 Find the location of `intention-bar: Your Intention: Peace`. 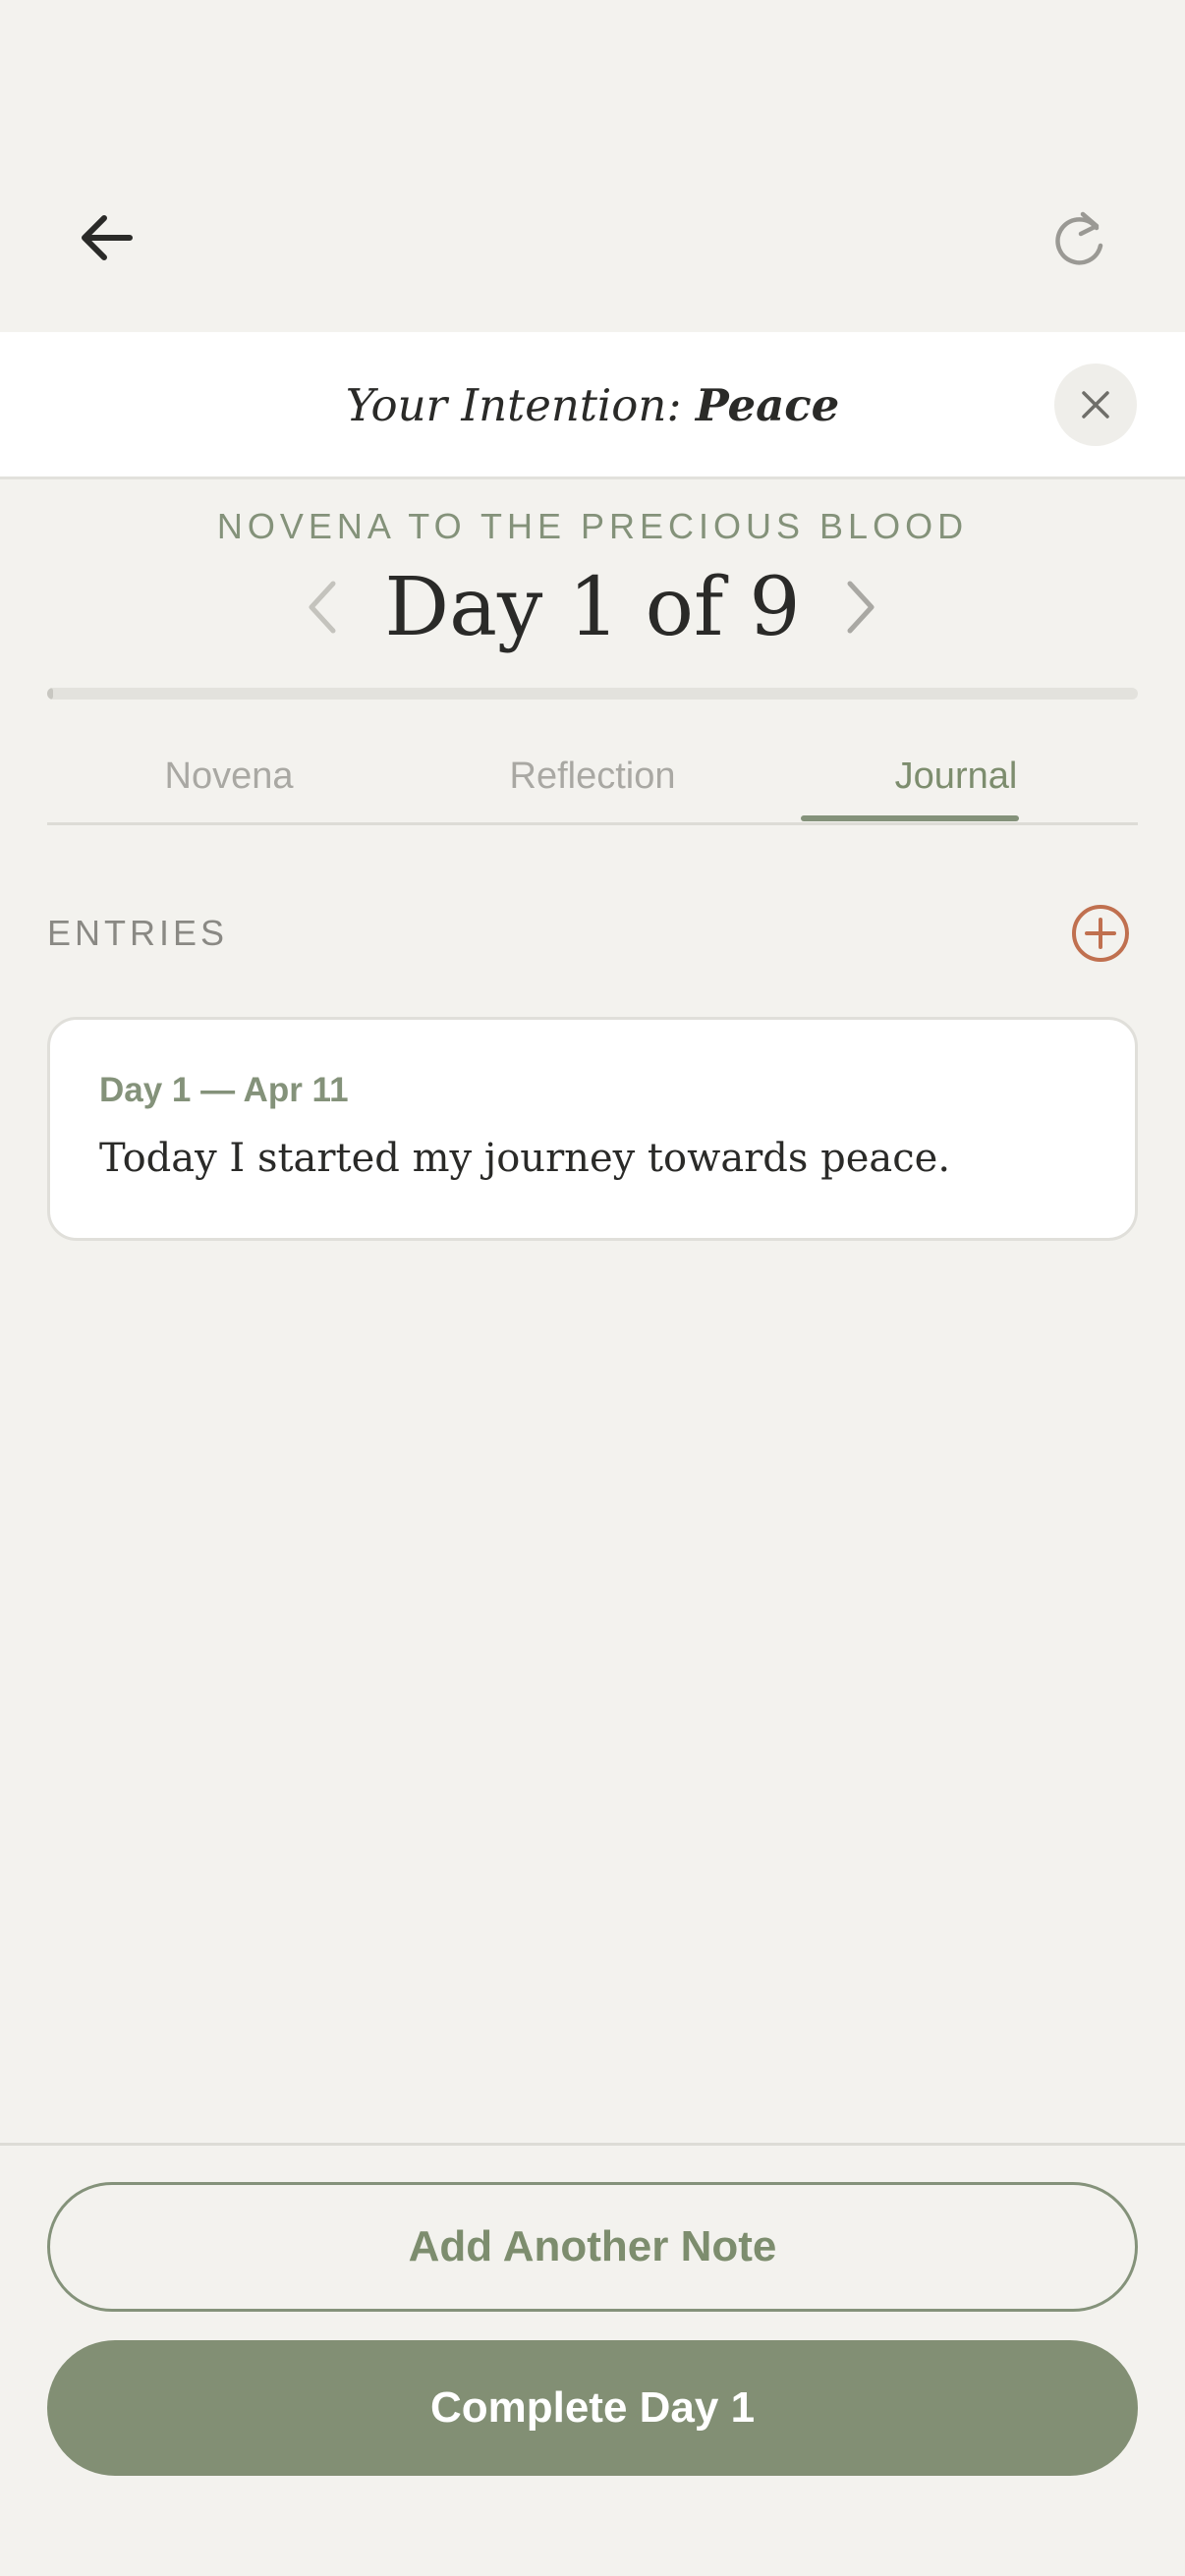

intention-bar: Your Intention: Peace is located at coordinates (592, 405).